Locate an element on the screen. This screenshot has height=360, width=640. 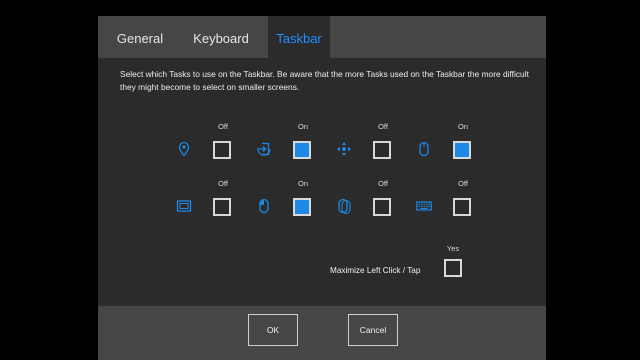
maximize-left-click-label: Maximize Left Click / Tap is located at coordinates (375, 270).